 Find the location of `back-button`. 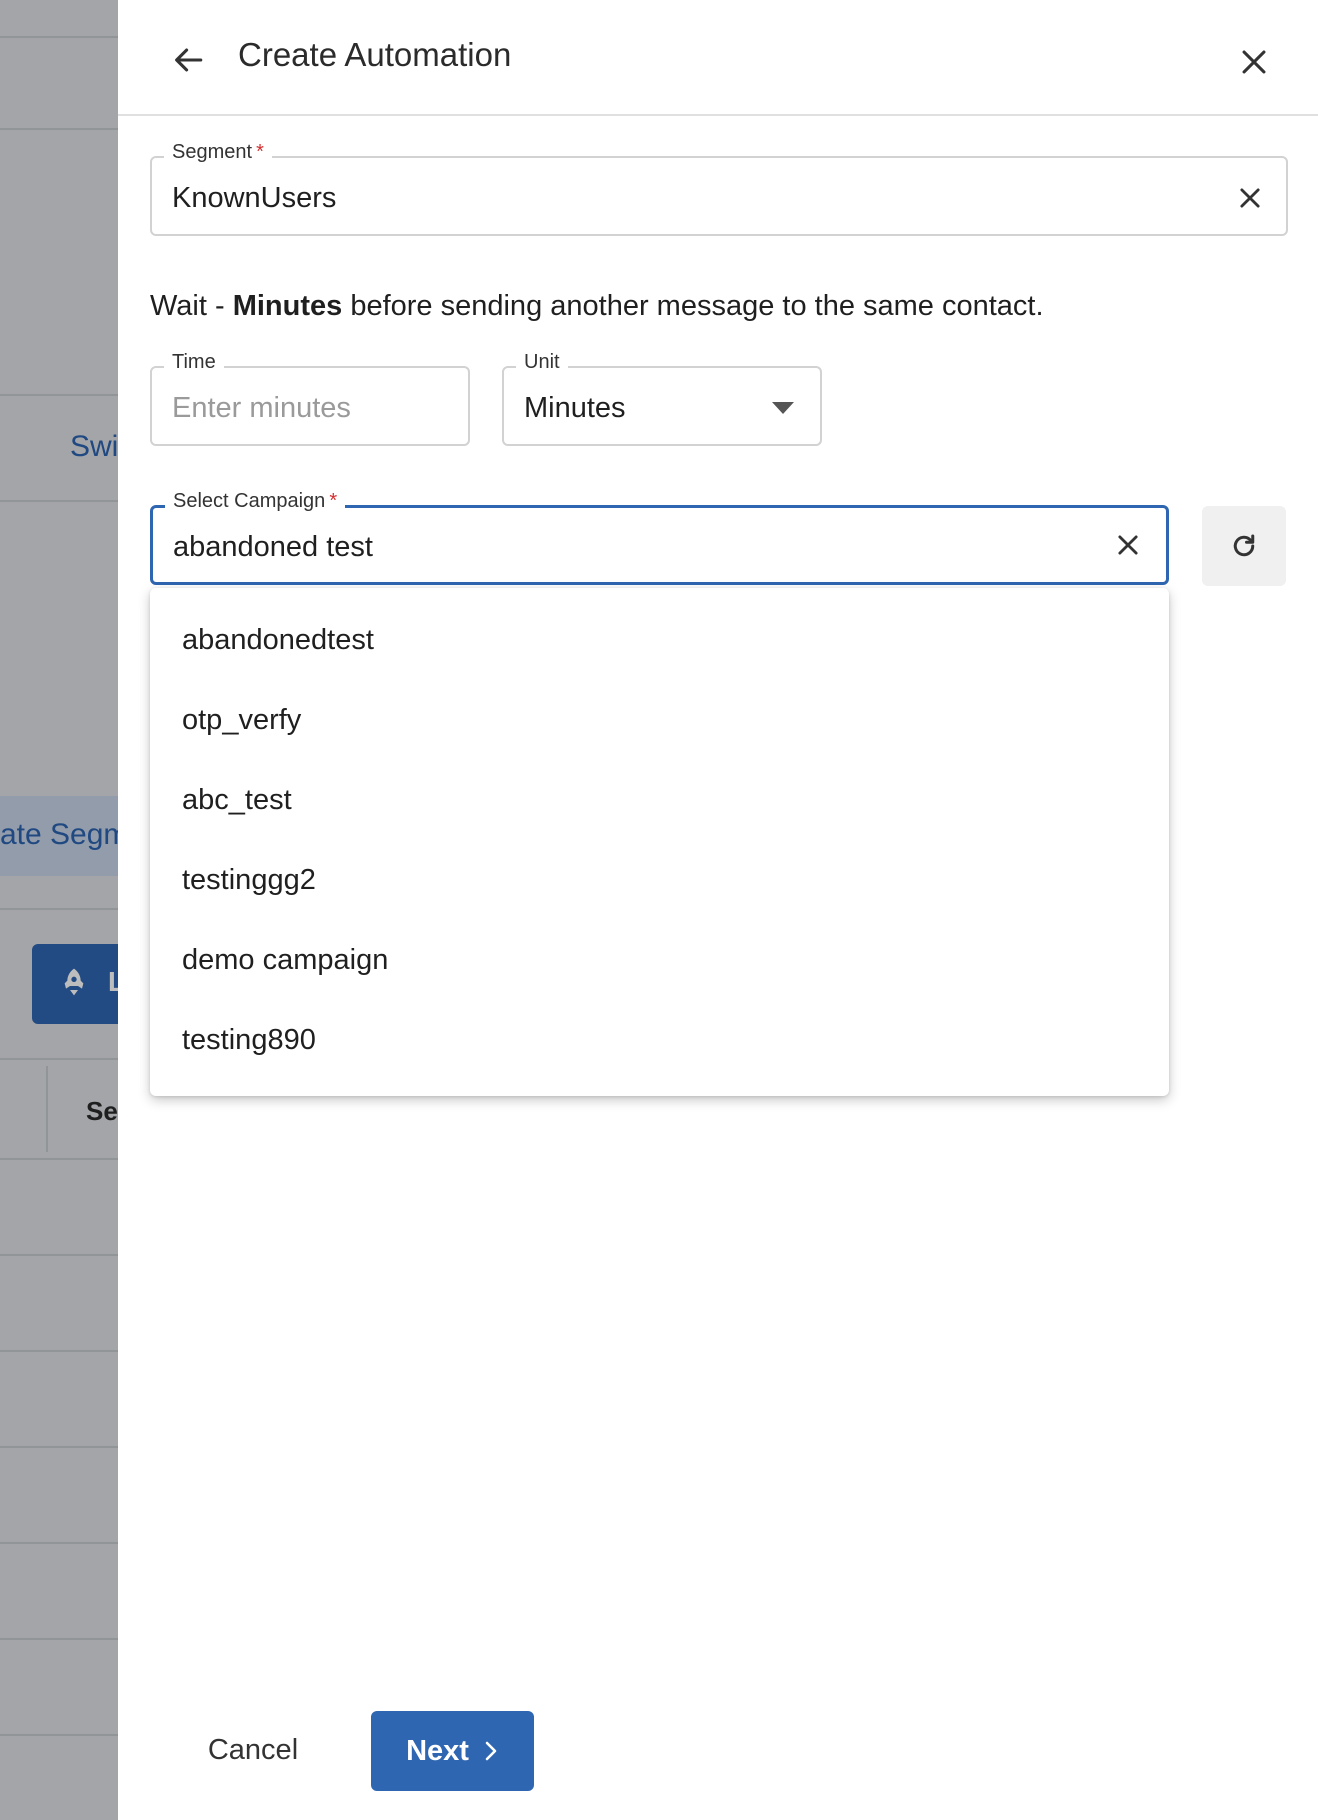

back-button is located at coordinates (188, 60).